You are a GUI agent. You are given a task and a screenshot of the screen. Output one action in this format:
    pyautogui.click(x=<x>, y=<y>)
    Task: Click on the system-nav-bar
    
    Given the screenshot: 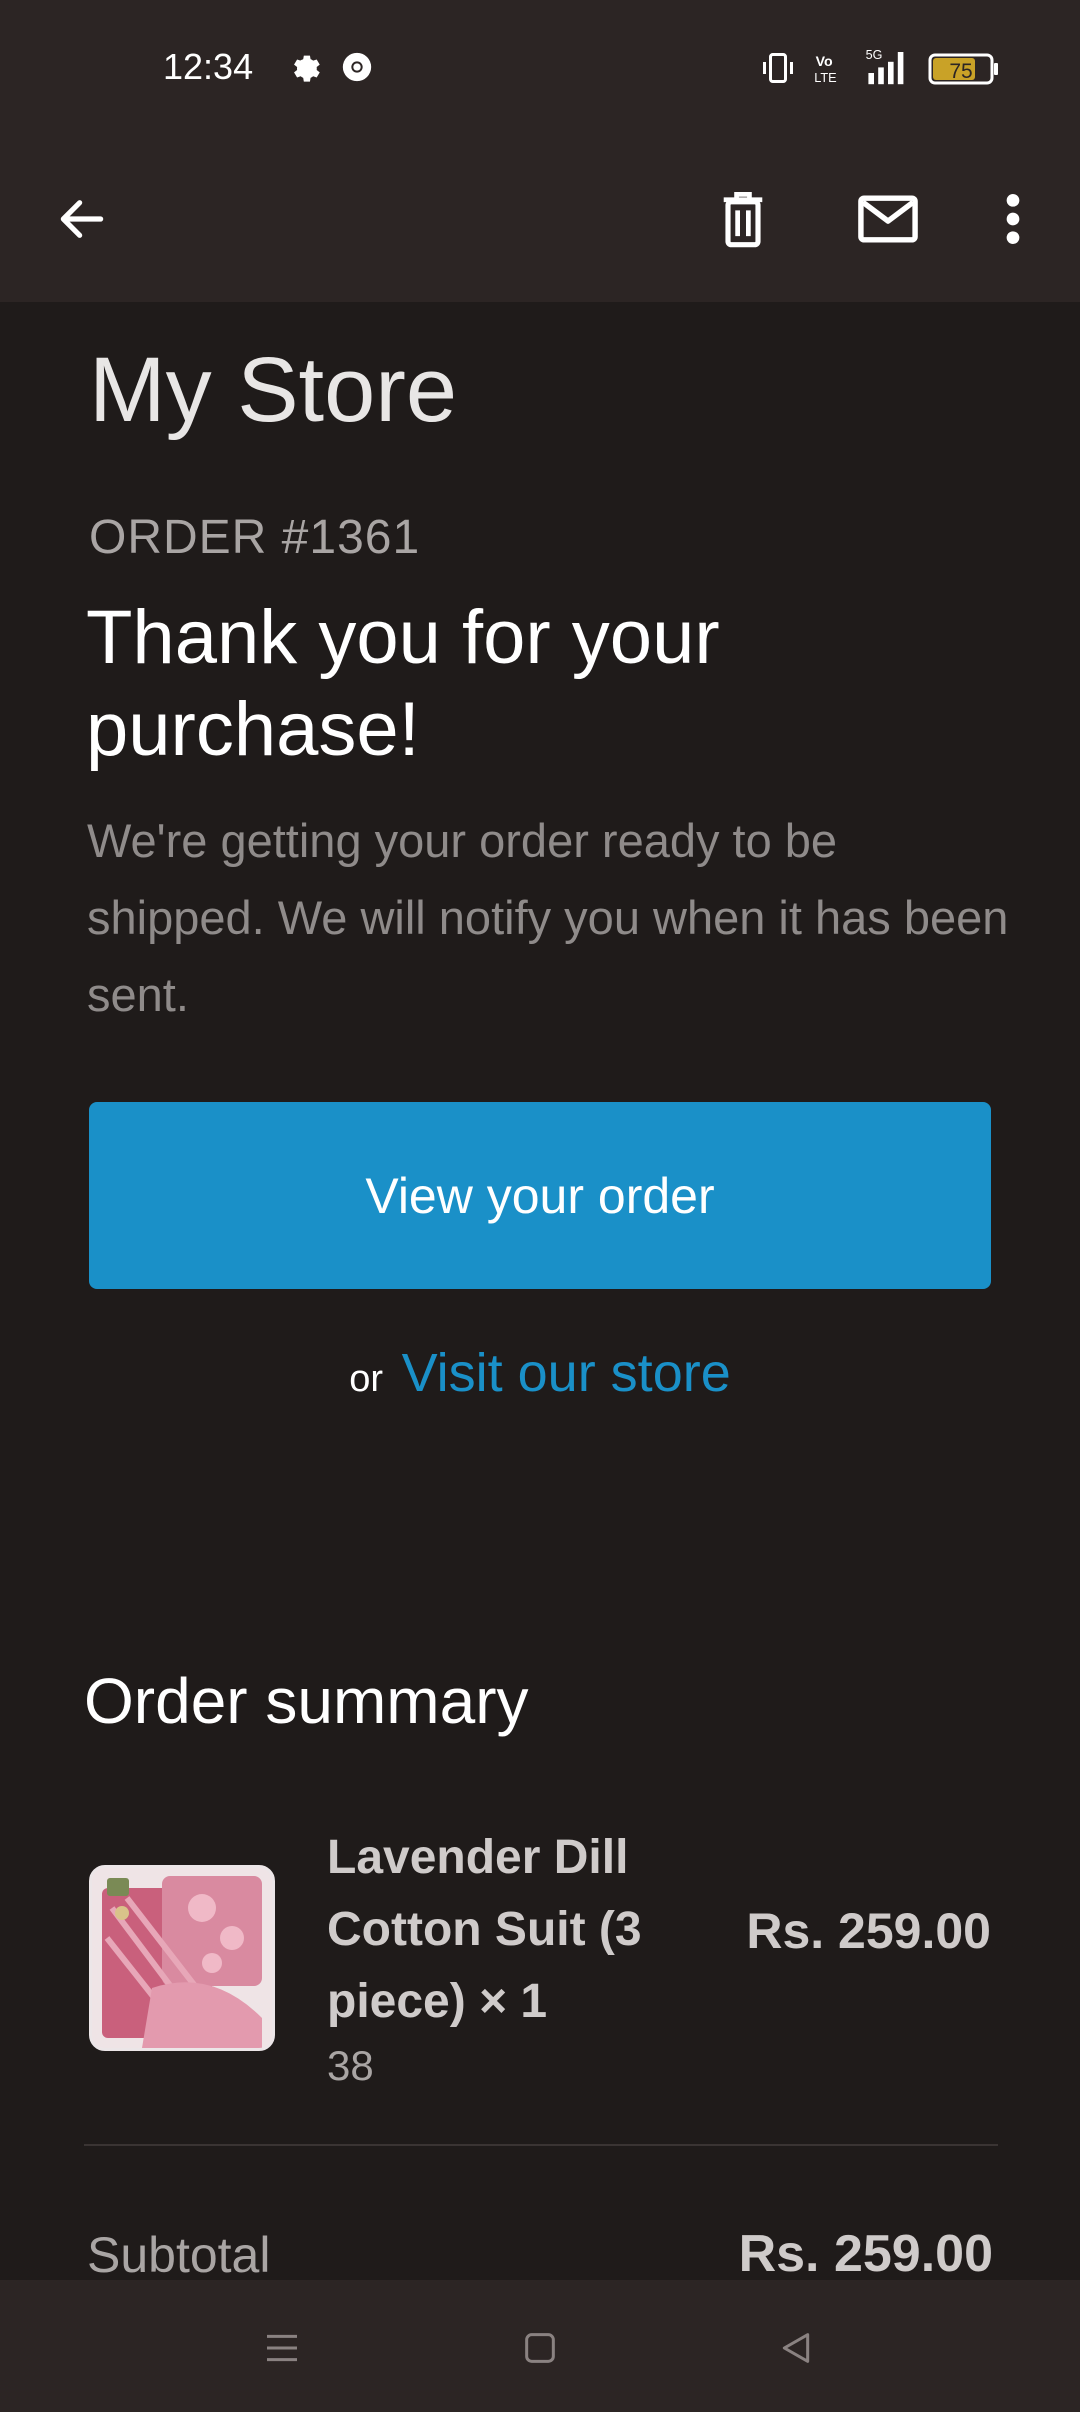 What is the action you would take?
    pyautogui.click(x=540, y=2346)
    